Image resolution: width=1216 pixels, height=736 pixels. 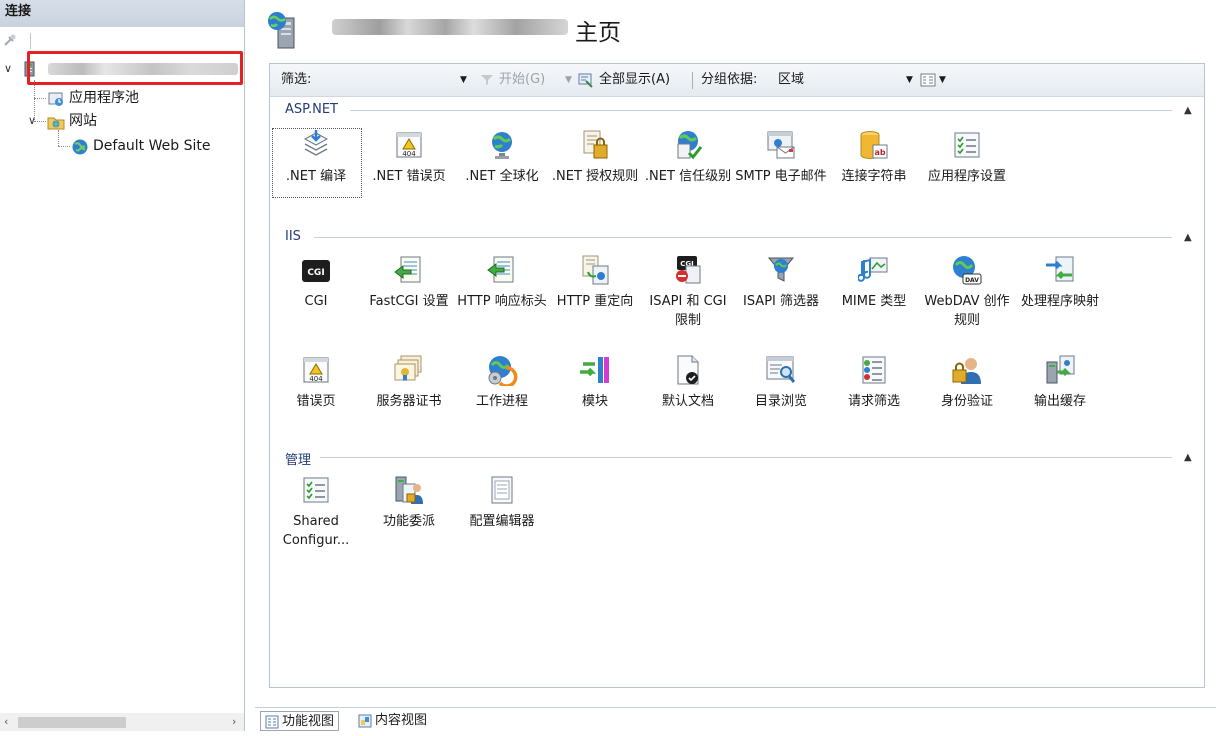 What do you see at coordinates (502, 490) in the screenshot?
I see `configuration-editor-icon` at bounding box center [502, 490].